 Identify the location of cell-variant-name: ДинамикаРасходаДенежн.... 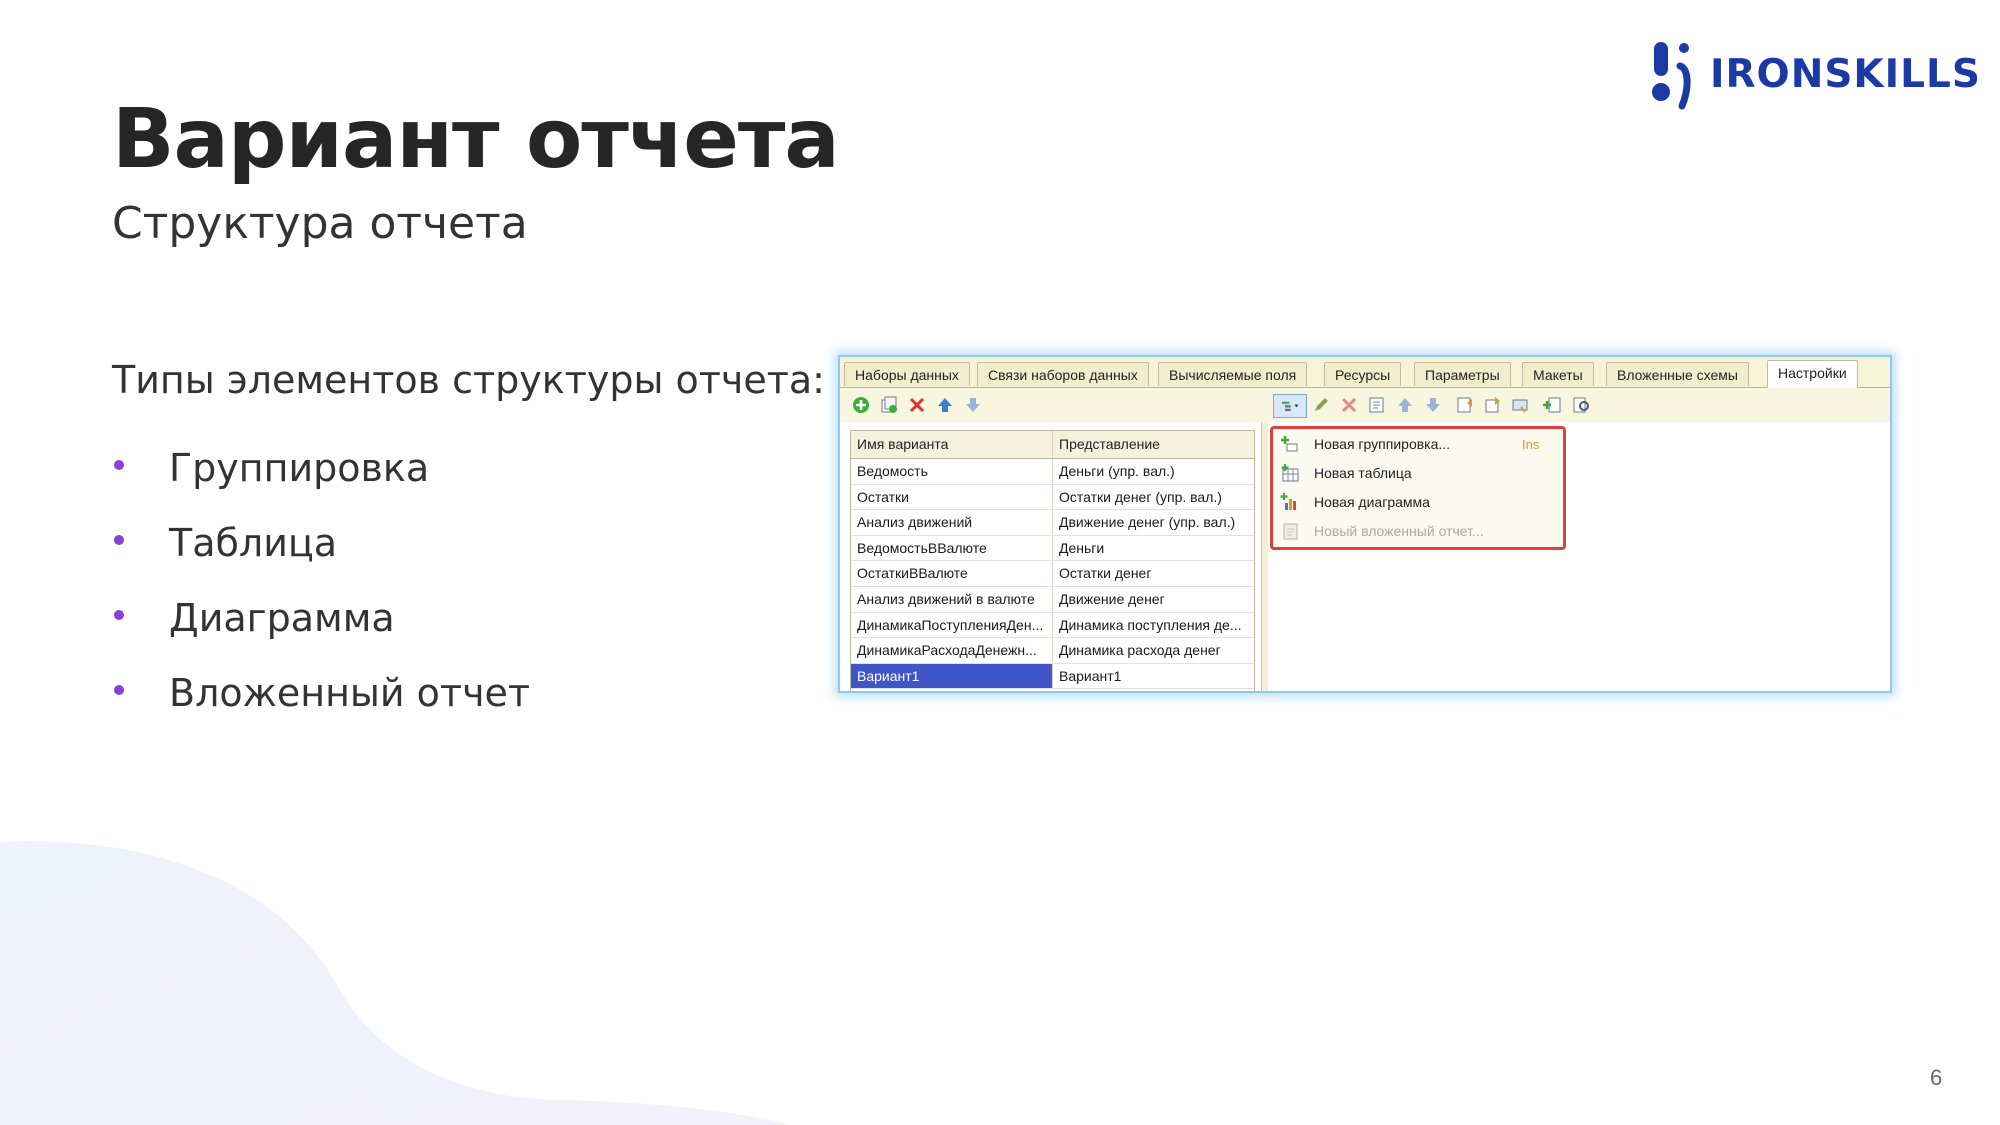
(952, 650).